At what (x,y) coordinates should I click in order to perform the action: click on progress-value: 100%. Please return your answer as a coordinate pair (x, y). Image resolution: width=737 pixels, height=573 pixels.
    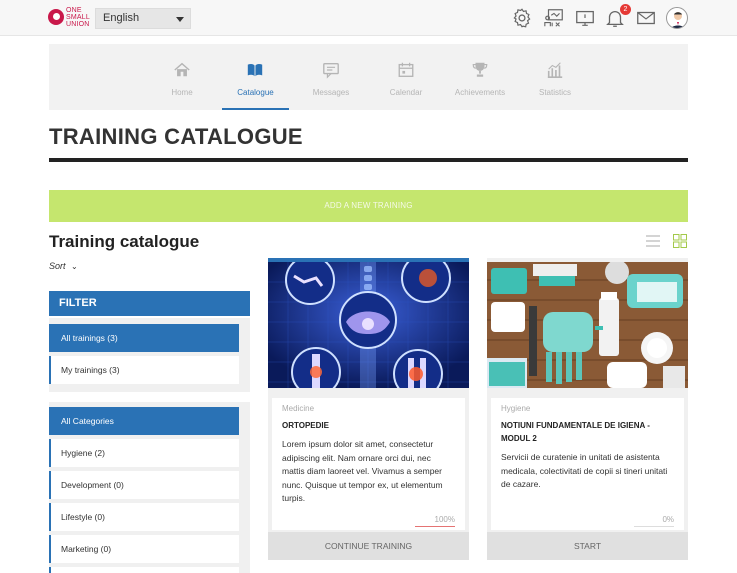
    Looking at the image, I should click on (444, 519).